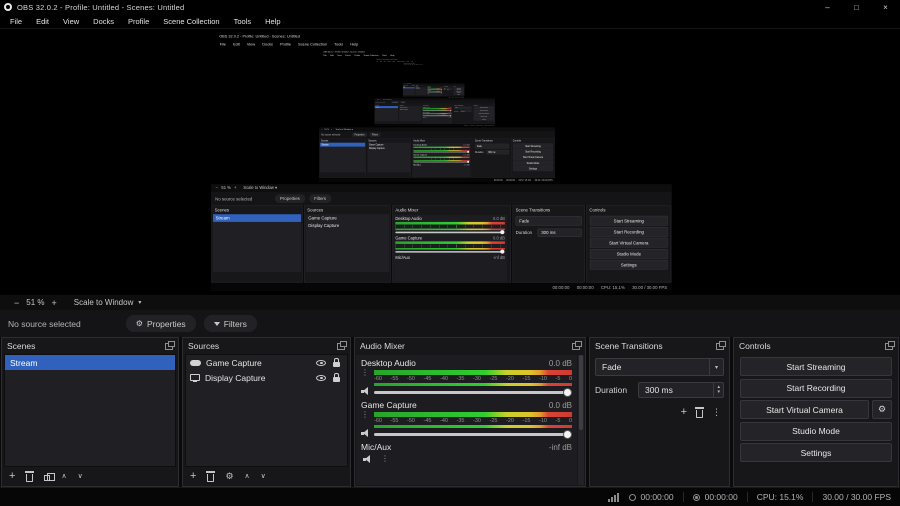 This screenshot has height=506, width=900. I want to click on transition-select: Fade ▾, so click(659, 367).